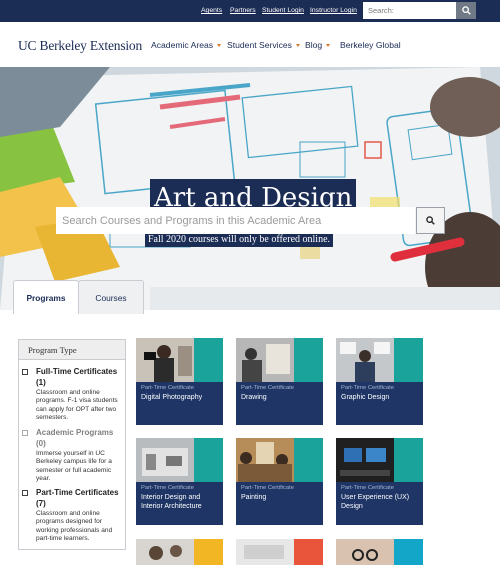 The image size is (500, 565). I want to click on agents-link: Agents, so click(211, 10).